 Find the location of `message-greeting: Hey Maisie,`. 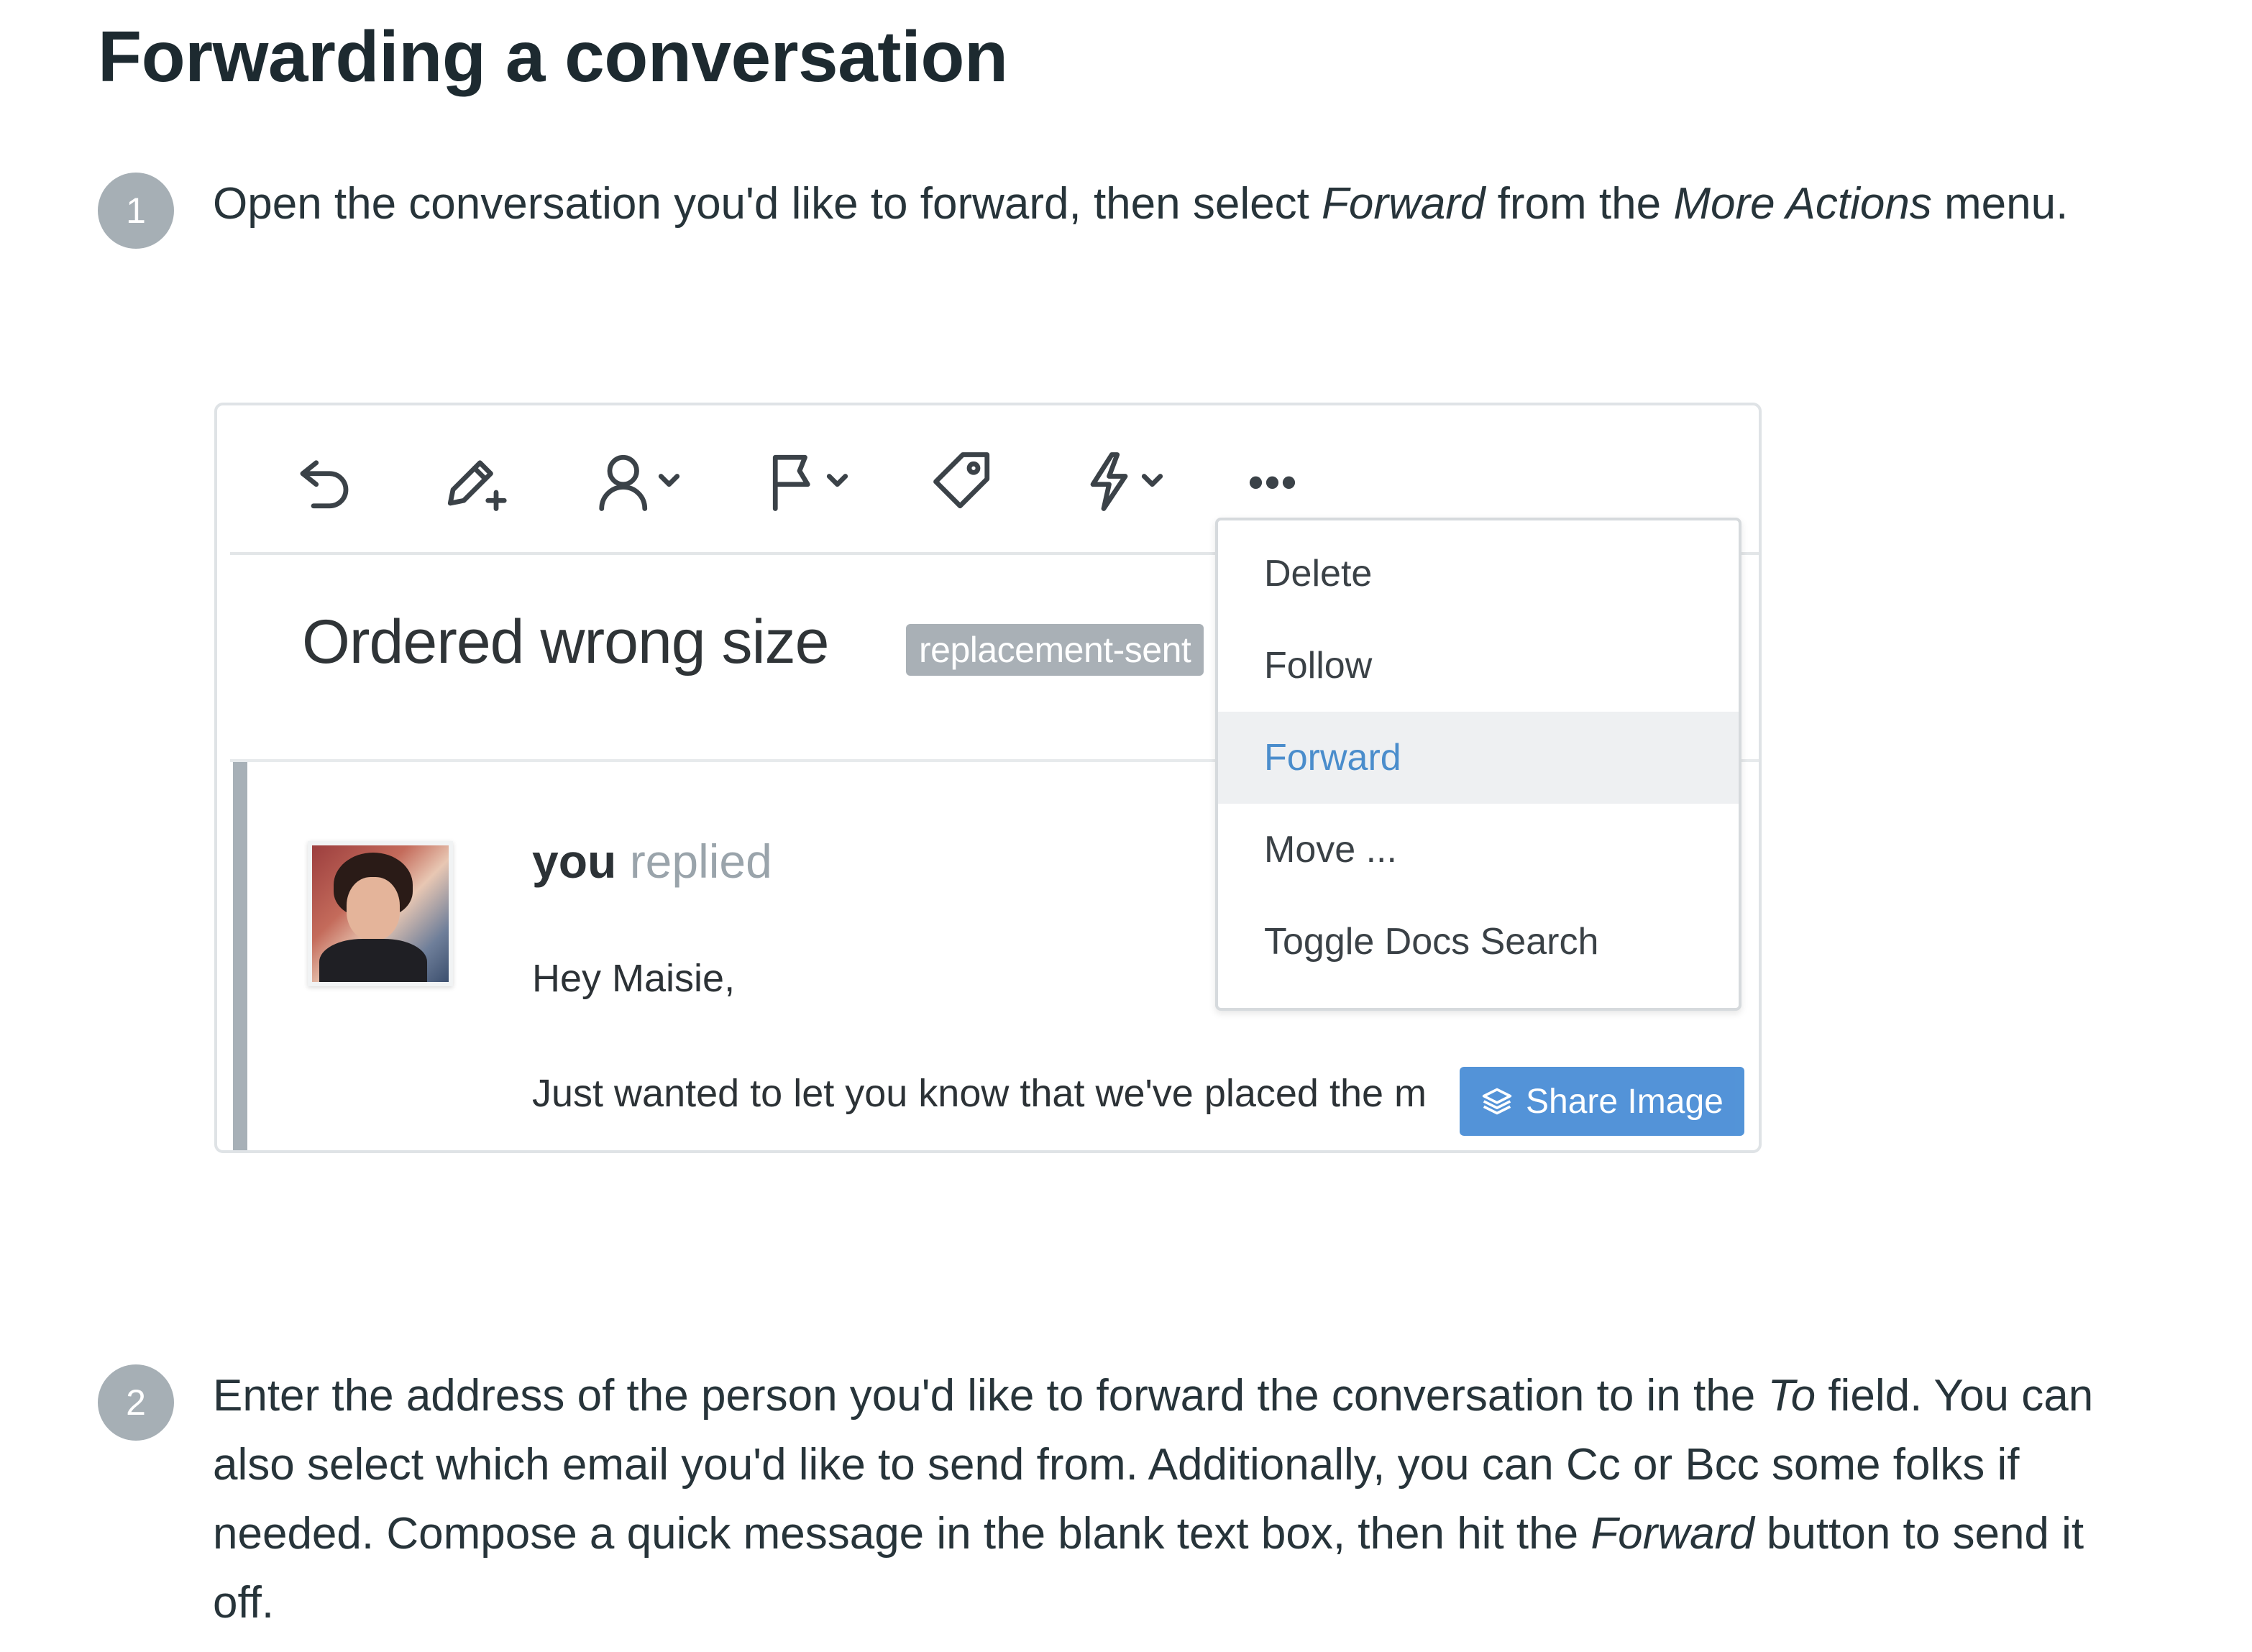

message-greeting: Hey Maisie, is located at coordinates (634, 978).